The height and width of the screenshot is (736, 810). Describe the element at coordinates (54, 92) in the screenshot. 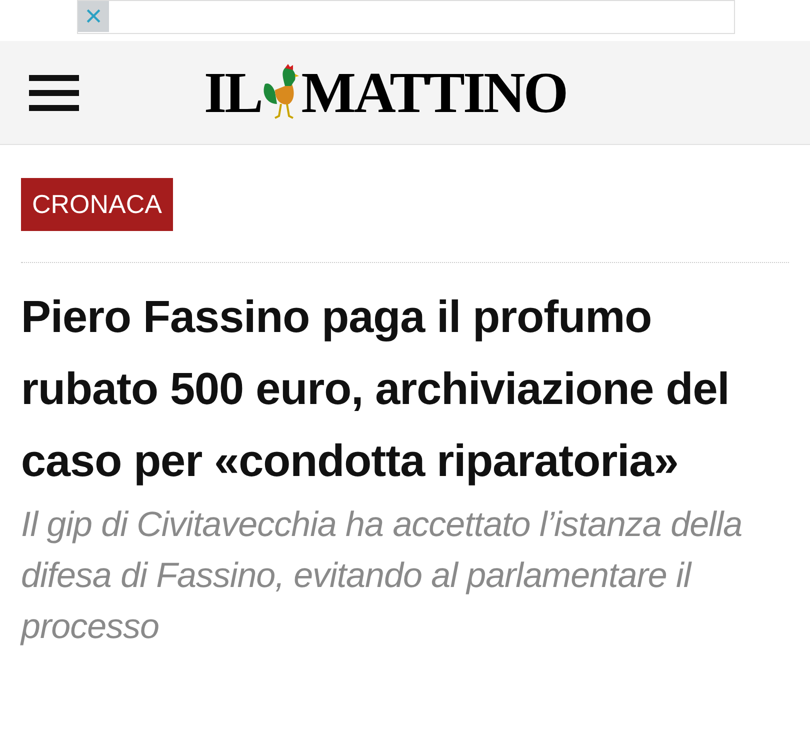

I see `menu-icon` at that location.